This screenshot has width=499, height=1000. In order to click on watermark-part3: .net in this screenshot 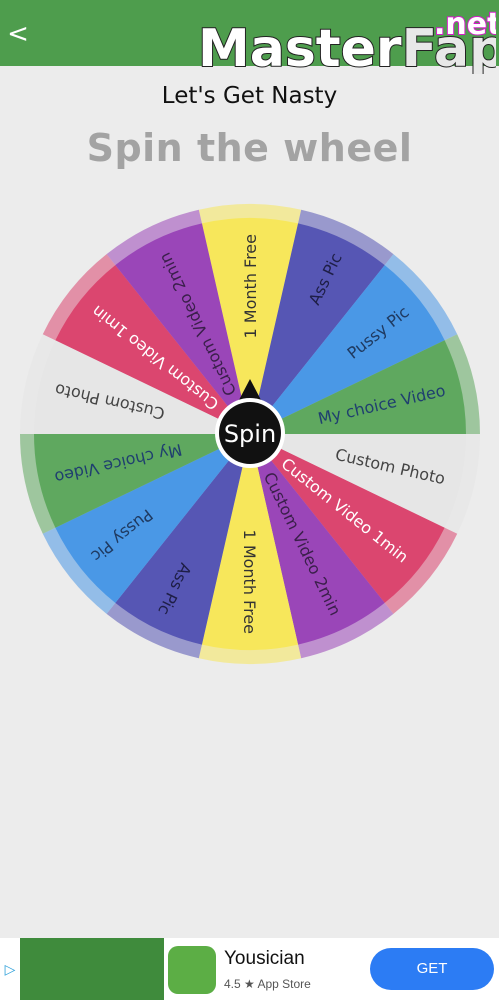, I will do `click(465, 24)`.